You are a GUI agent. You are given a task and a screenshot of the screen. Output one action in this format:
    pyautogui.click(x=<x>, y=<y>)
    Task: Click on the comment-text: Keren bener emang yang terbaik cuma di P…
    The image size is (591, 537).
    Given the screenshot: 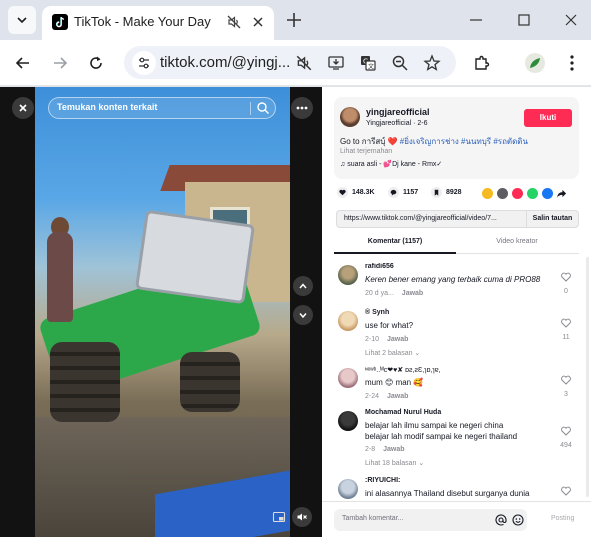 What is the action you would take?
    pyautogui.click(x=453, y=279)
    